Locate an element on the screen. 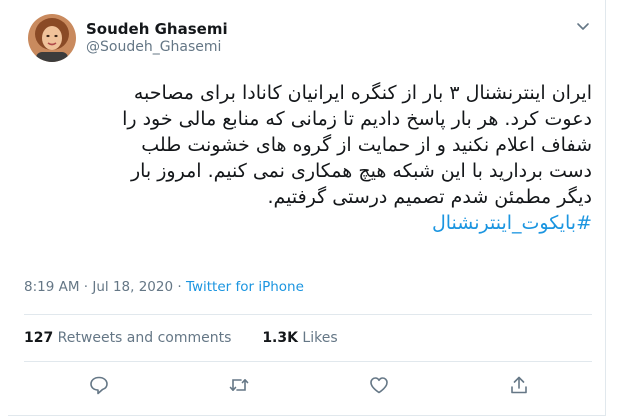  retweets-count: 127 is located at coordinates (39, 338).